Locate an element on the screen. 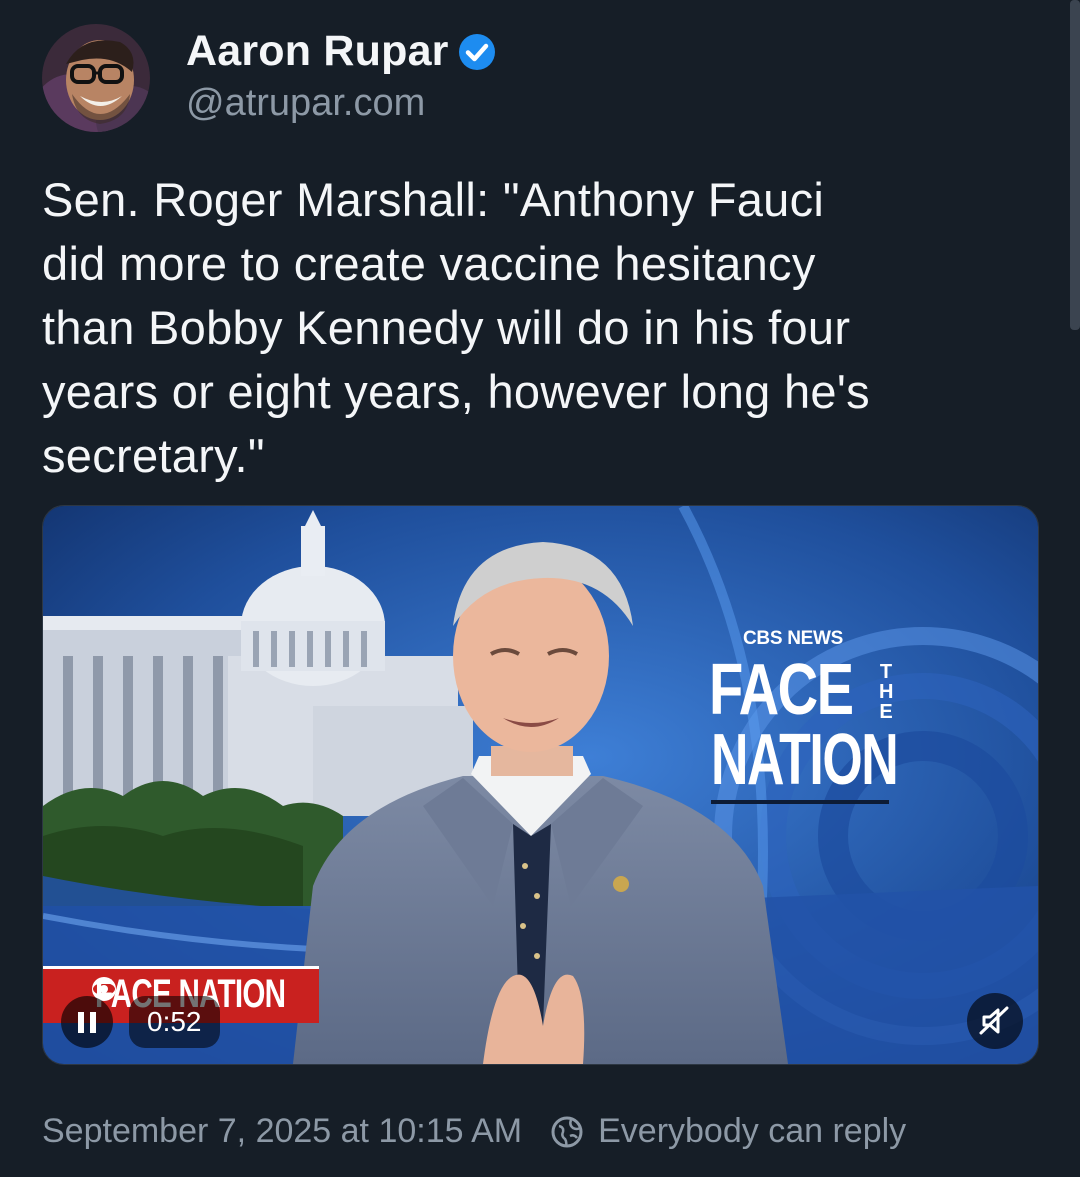 This screenshot has width=1080, height=1177. mute-button is located at coordinates (995, 1021).